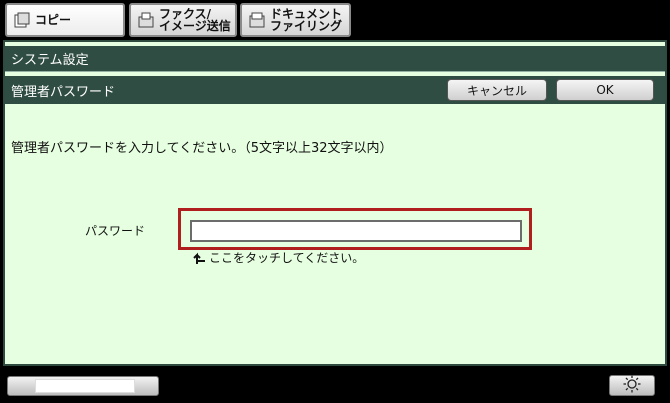 Image resolution: width=670 pixels, height=403 pixels. I want to click on tab-fax-label: ファクス/ イメージ送信, so click(195, 20).